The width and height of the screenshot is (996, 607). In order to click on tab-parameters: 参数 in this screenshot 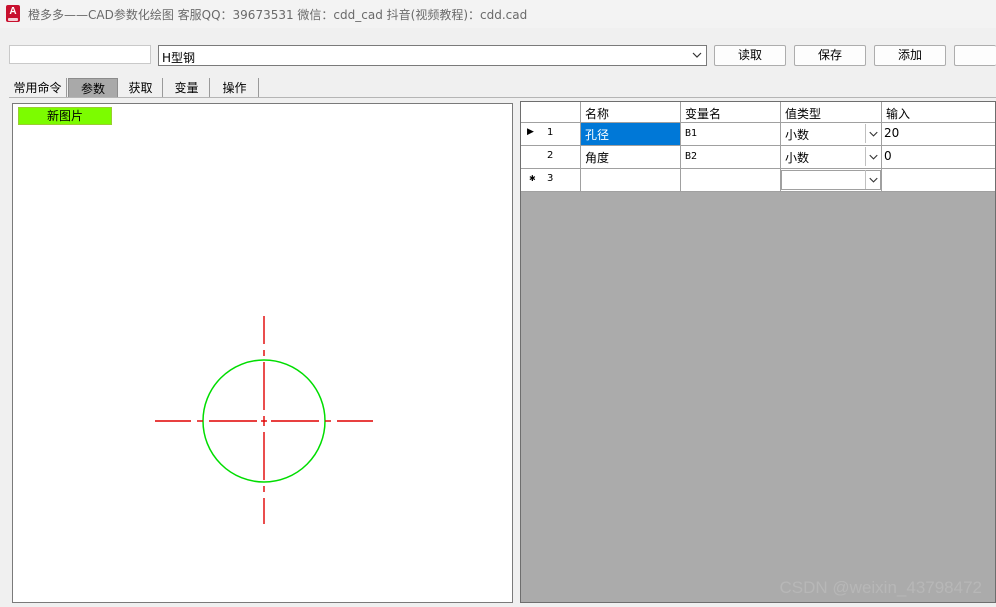, I will do `click(93, 88)`.